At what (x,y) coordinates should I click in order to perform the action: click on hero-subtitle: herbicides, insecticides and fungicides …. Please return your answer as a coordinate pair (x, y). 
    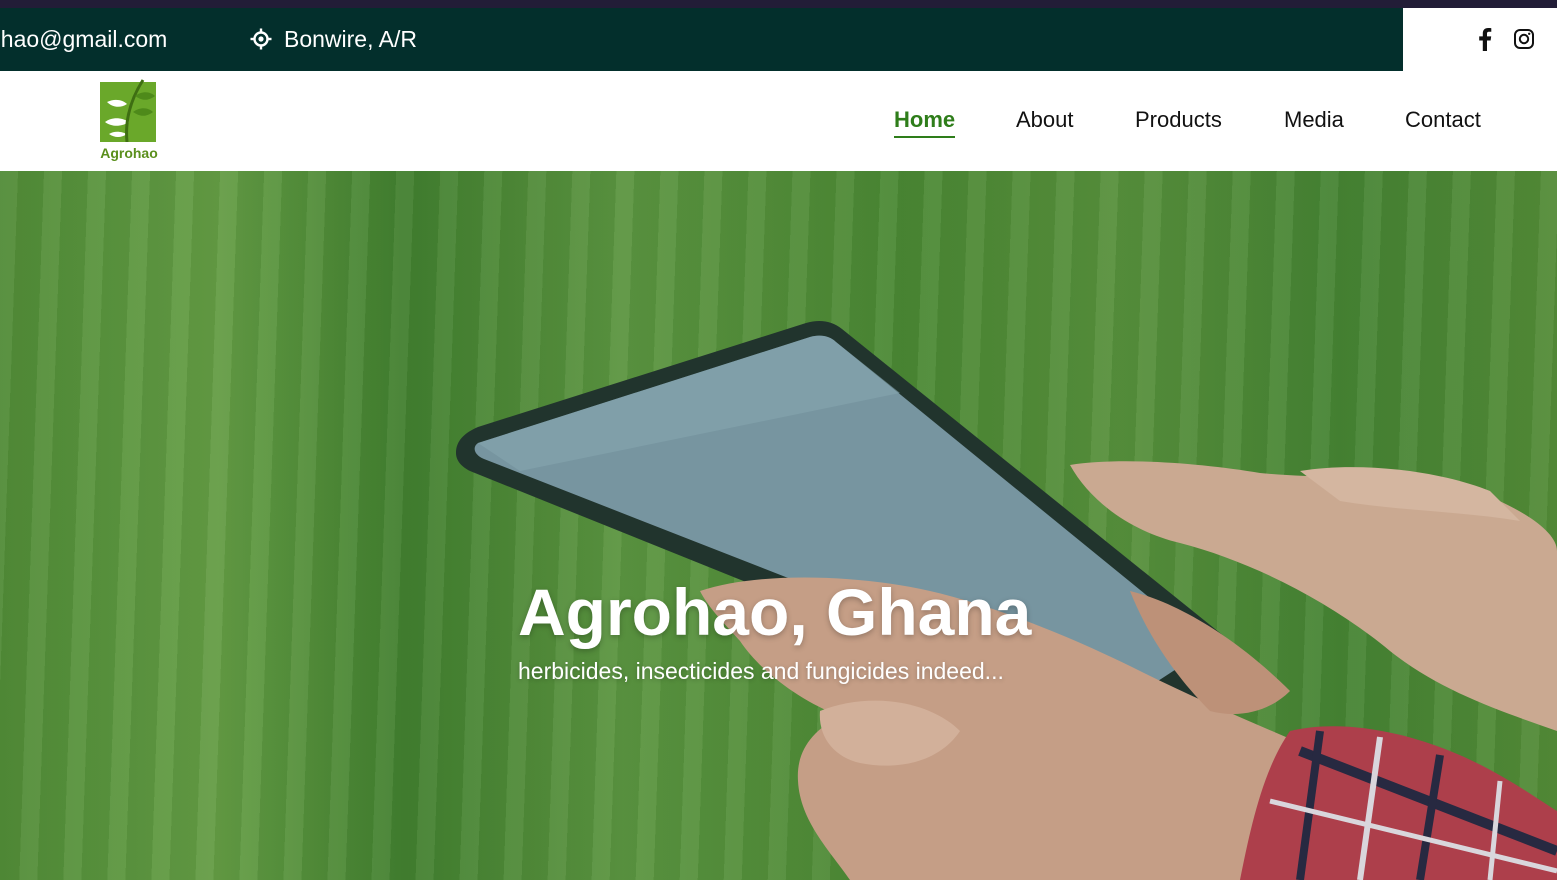
    Looking at the image, I should click on (761, 671).